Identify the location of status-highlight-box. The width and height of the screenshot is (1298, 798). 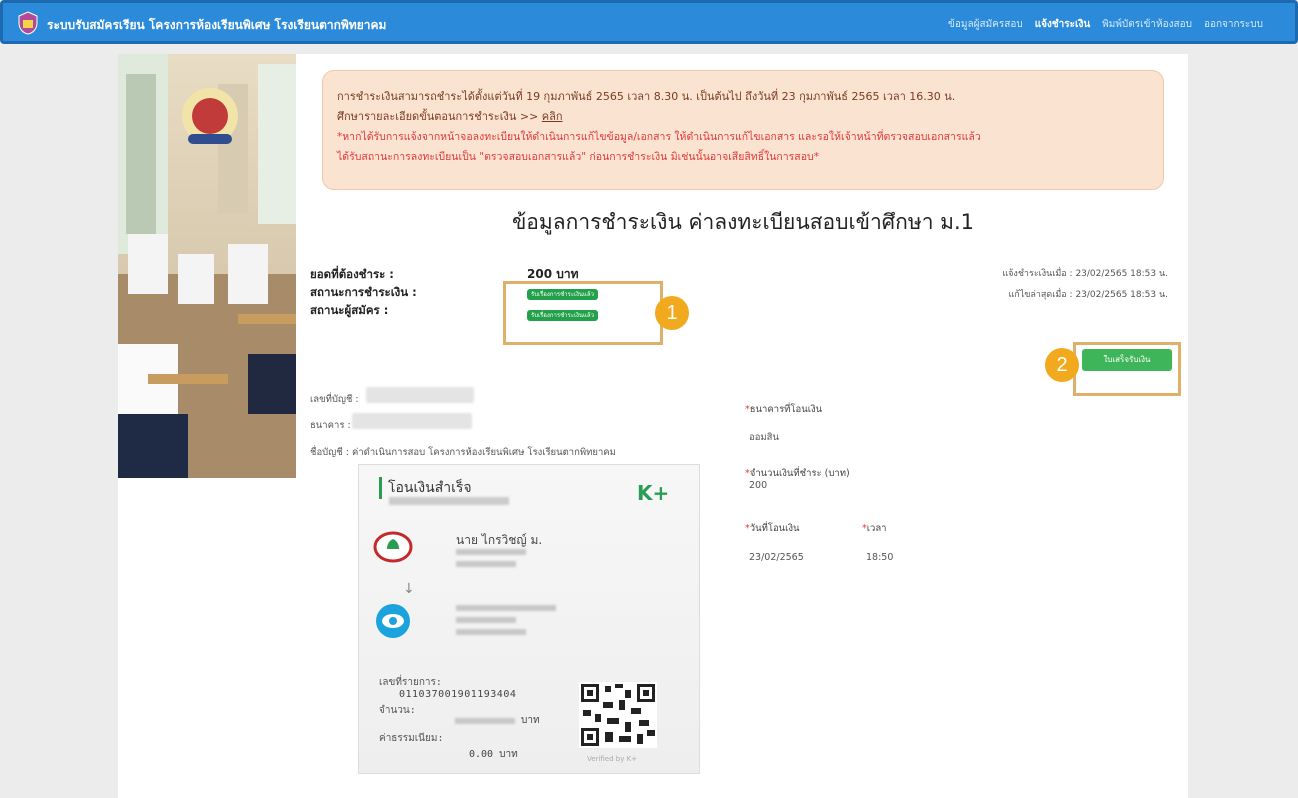
(583, 313).